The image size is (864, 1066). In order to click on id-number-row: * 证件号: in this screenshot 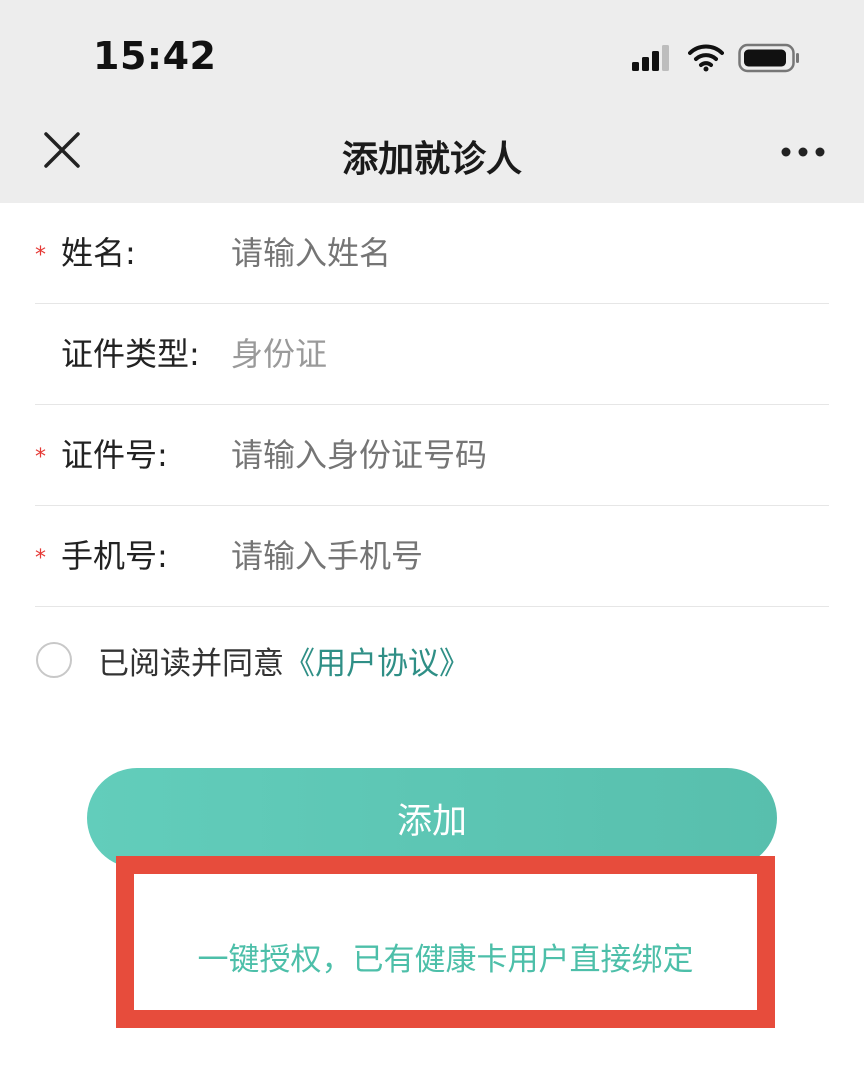, I will do `click(432, 455)`.